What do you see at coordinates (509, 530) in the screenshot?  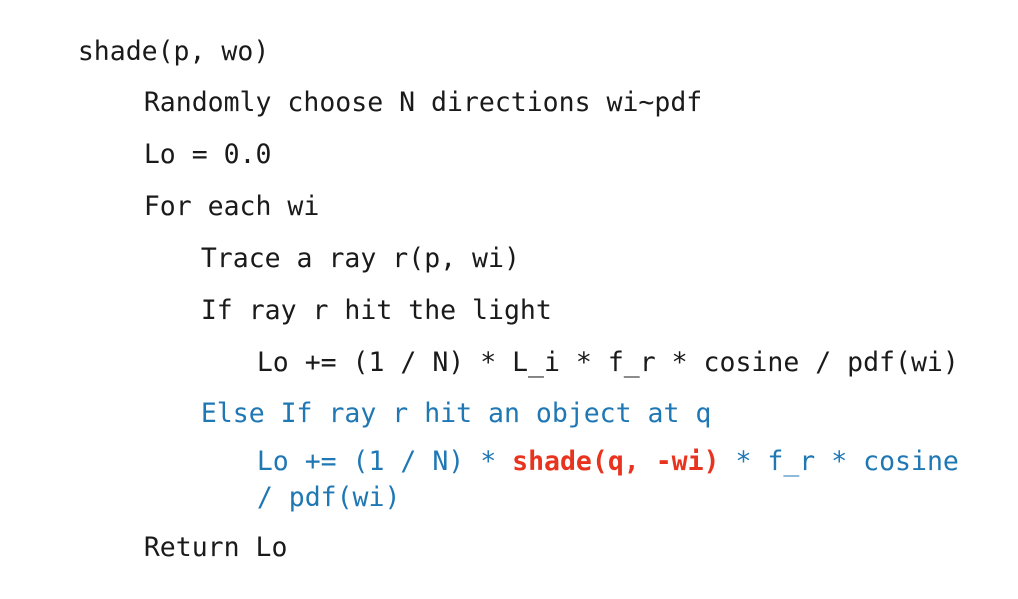 I see `code-line-return-lo: Return Lo` at bounding box center [509, 530].